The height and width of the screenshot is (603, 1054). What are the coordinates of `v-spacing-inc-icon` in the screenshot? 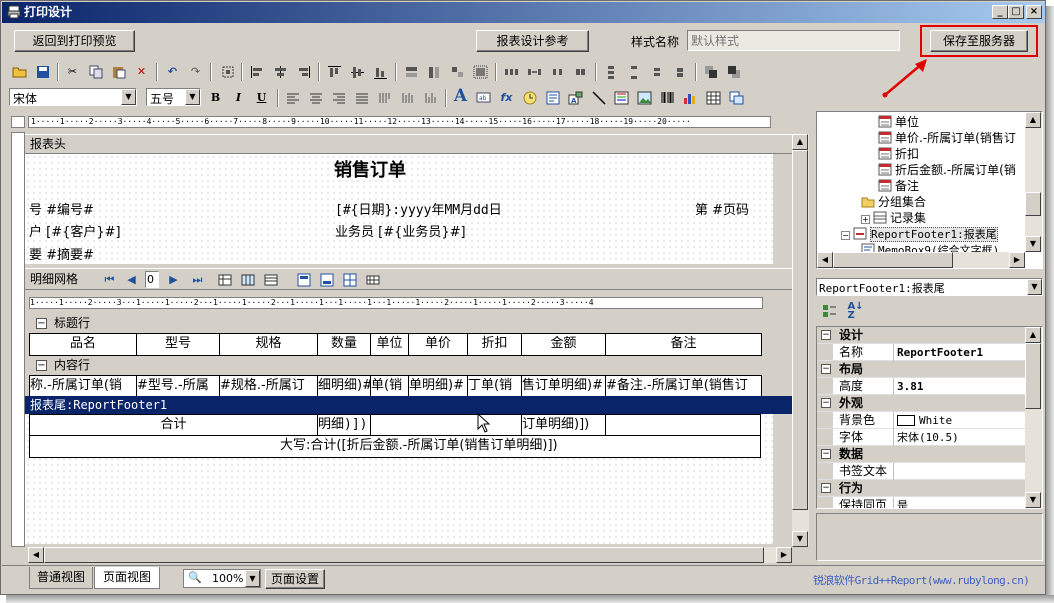 It's located at (634, 71).